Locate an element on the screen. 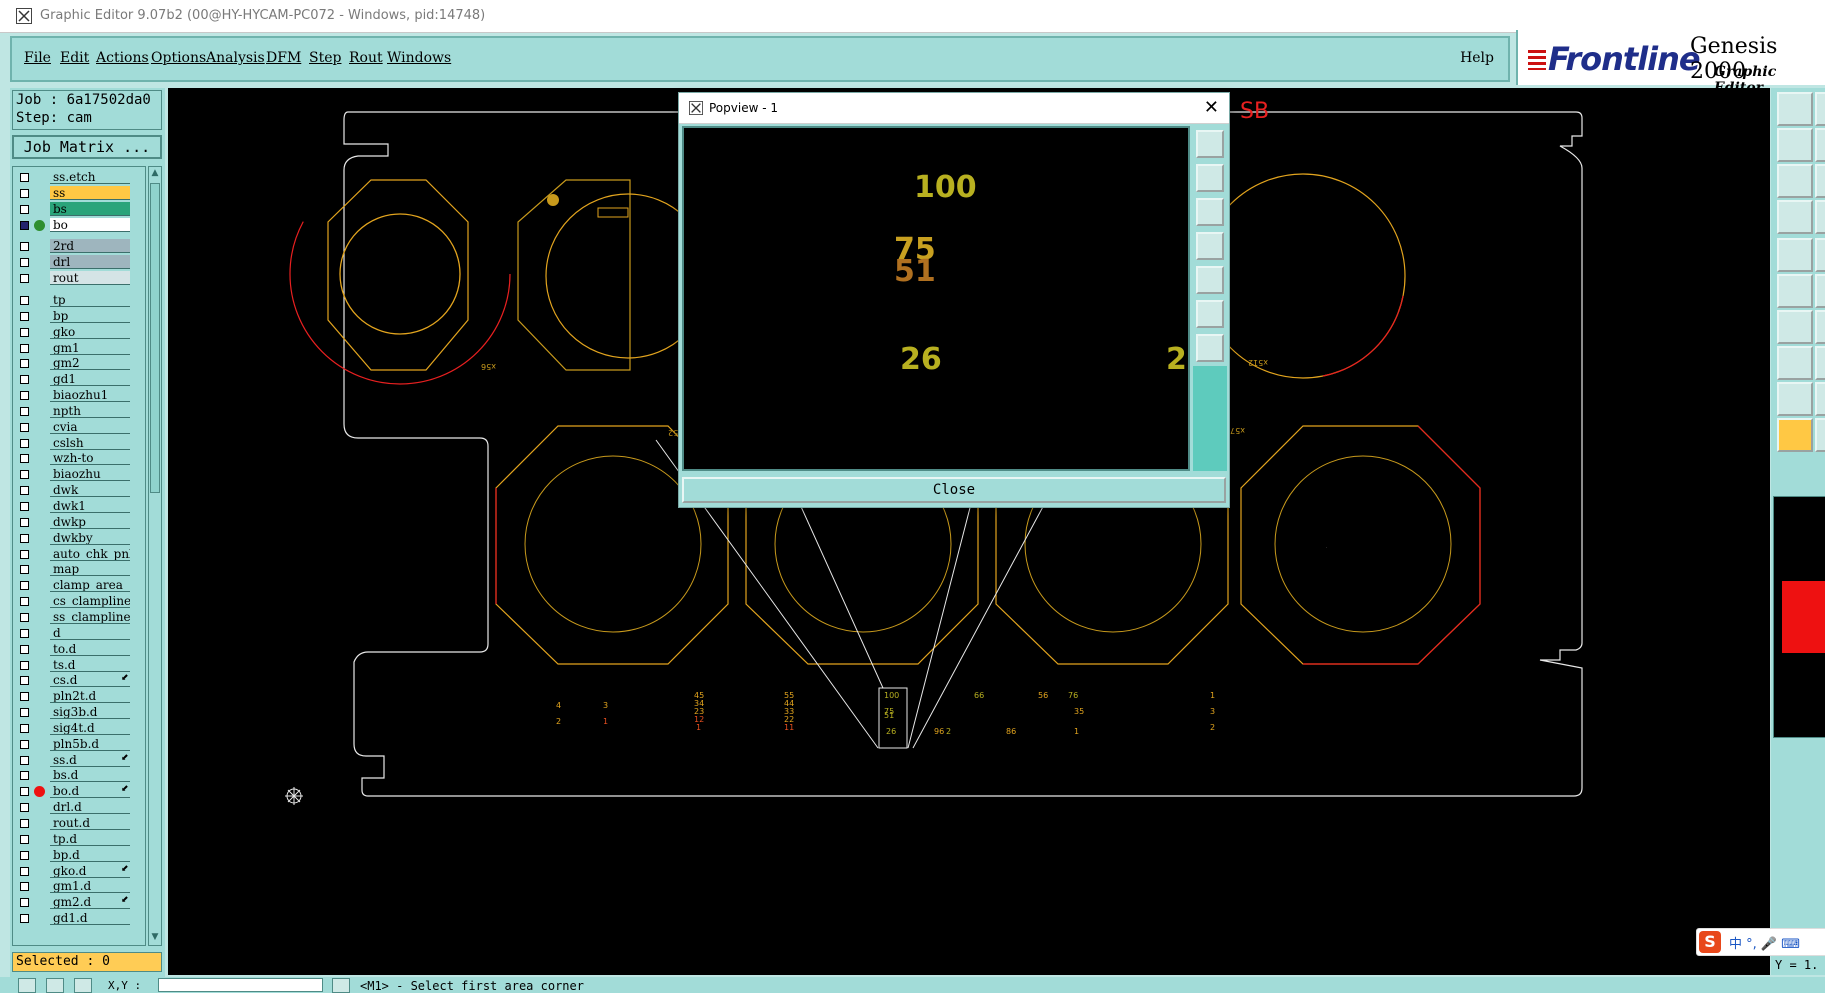  menu-actions: Actions is located at coordinates (122, 58).